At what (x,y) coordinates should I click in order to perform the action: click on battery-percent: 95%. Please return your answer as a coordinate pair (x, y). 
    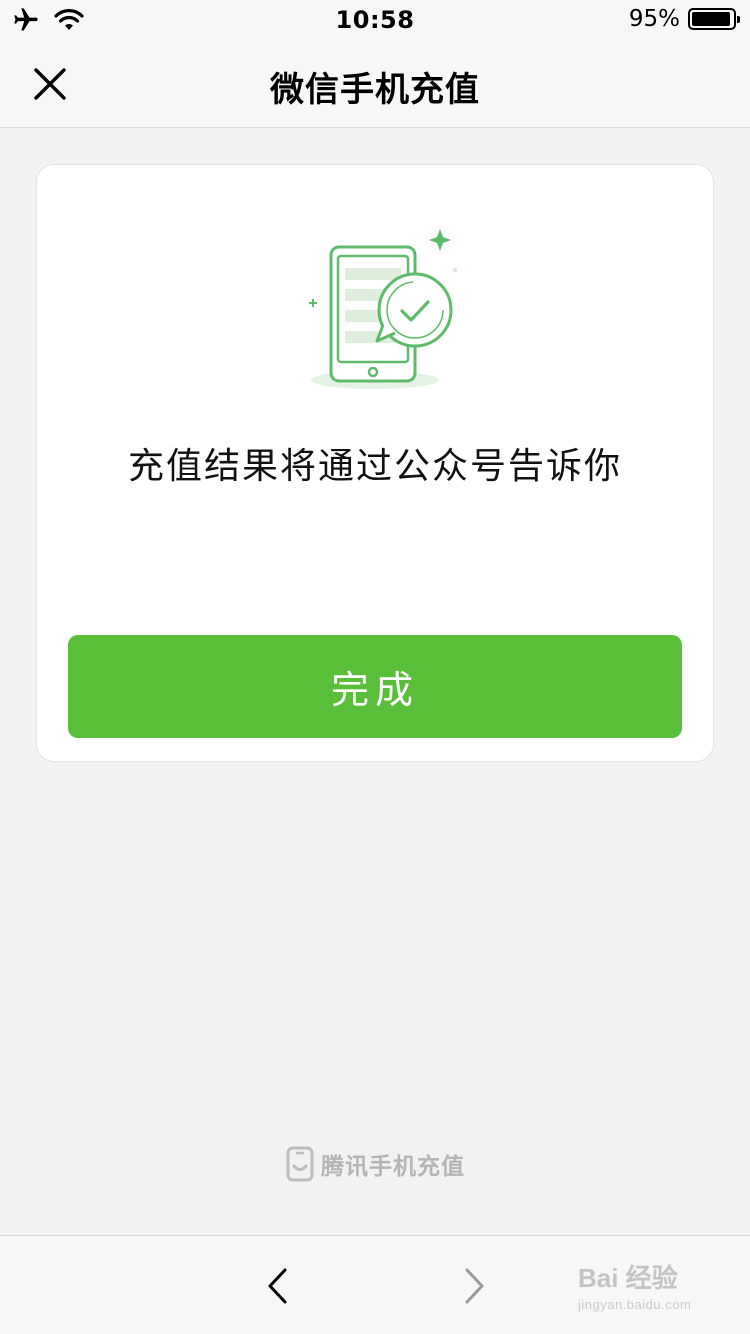
    Looking at the image, I should click on (654, 19).